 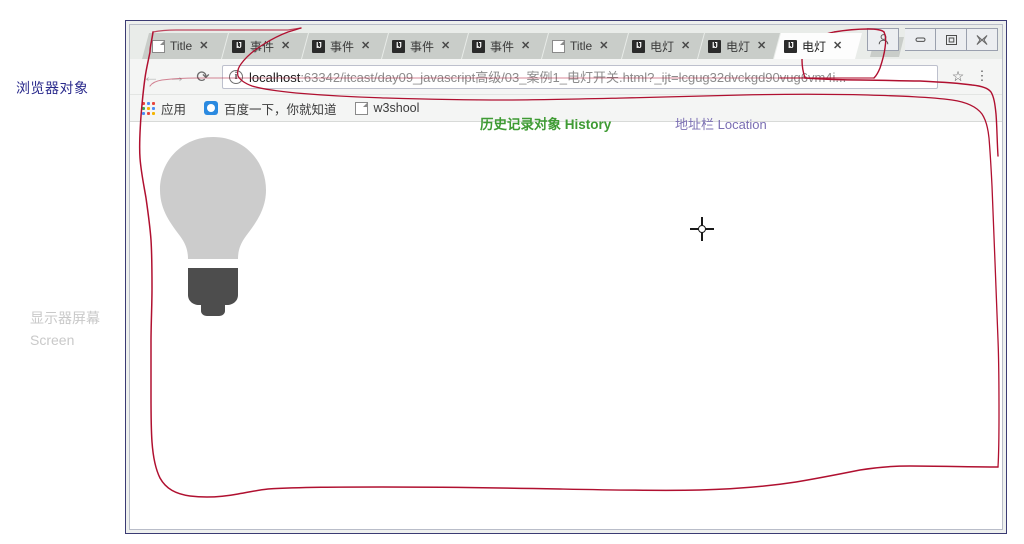 I want to click on person-icon, so click(x=883, y=39).